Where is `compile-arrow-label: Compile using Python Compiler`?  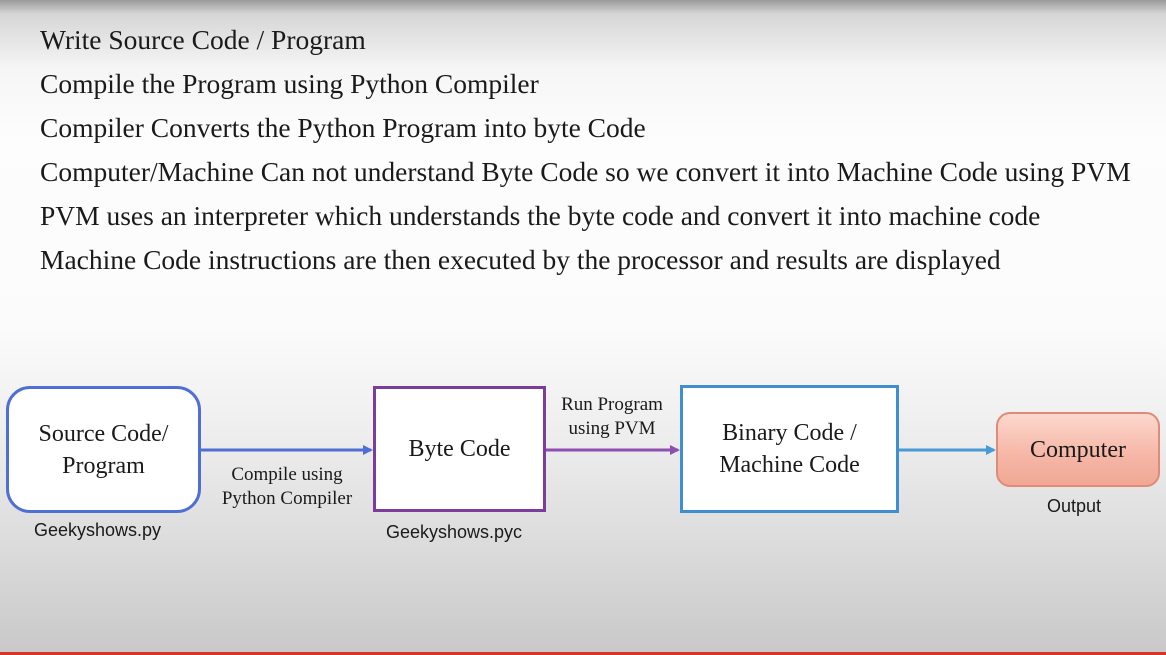
compile-arrow-label: Compile using Python Compiler is located at coordinates (287, 487).